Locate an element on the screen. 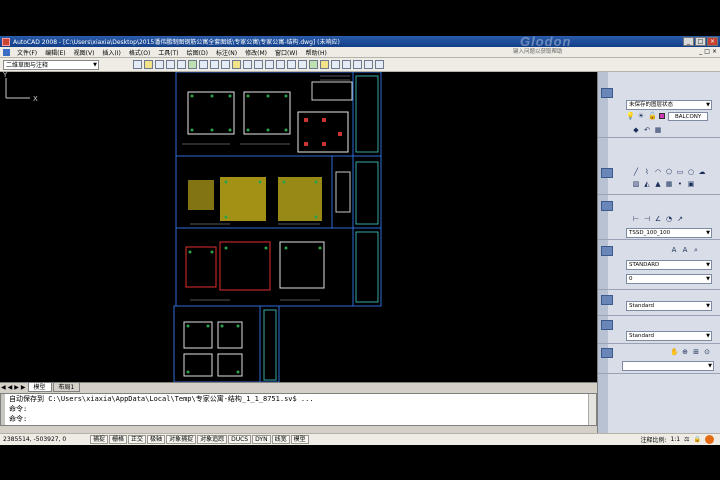 This screenshot has width=720, height=480. layer-name: BALCONY is located at coordinates (688, 116).